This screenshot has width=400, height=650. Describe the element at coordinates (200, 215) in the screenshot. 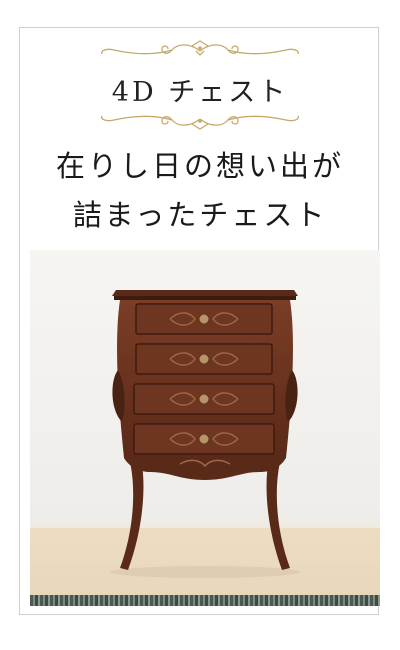

I see `headline-line-2: 詰まったチェスト` at that location.